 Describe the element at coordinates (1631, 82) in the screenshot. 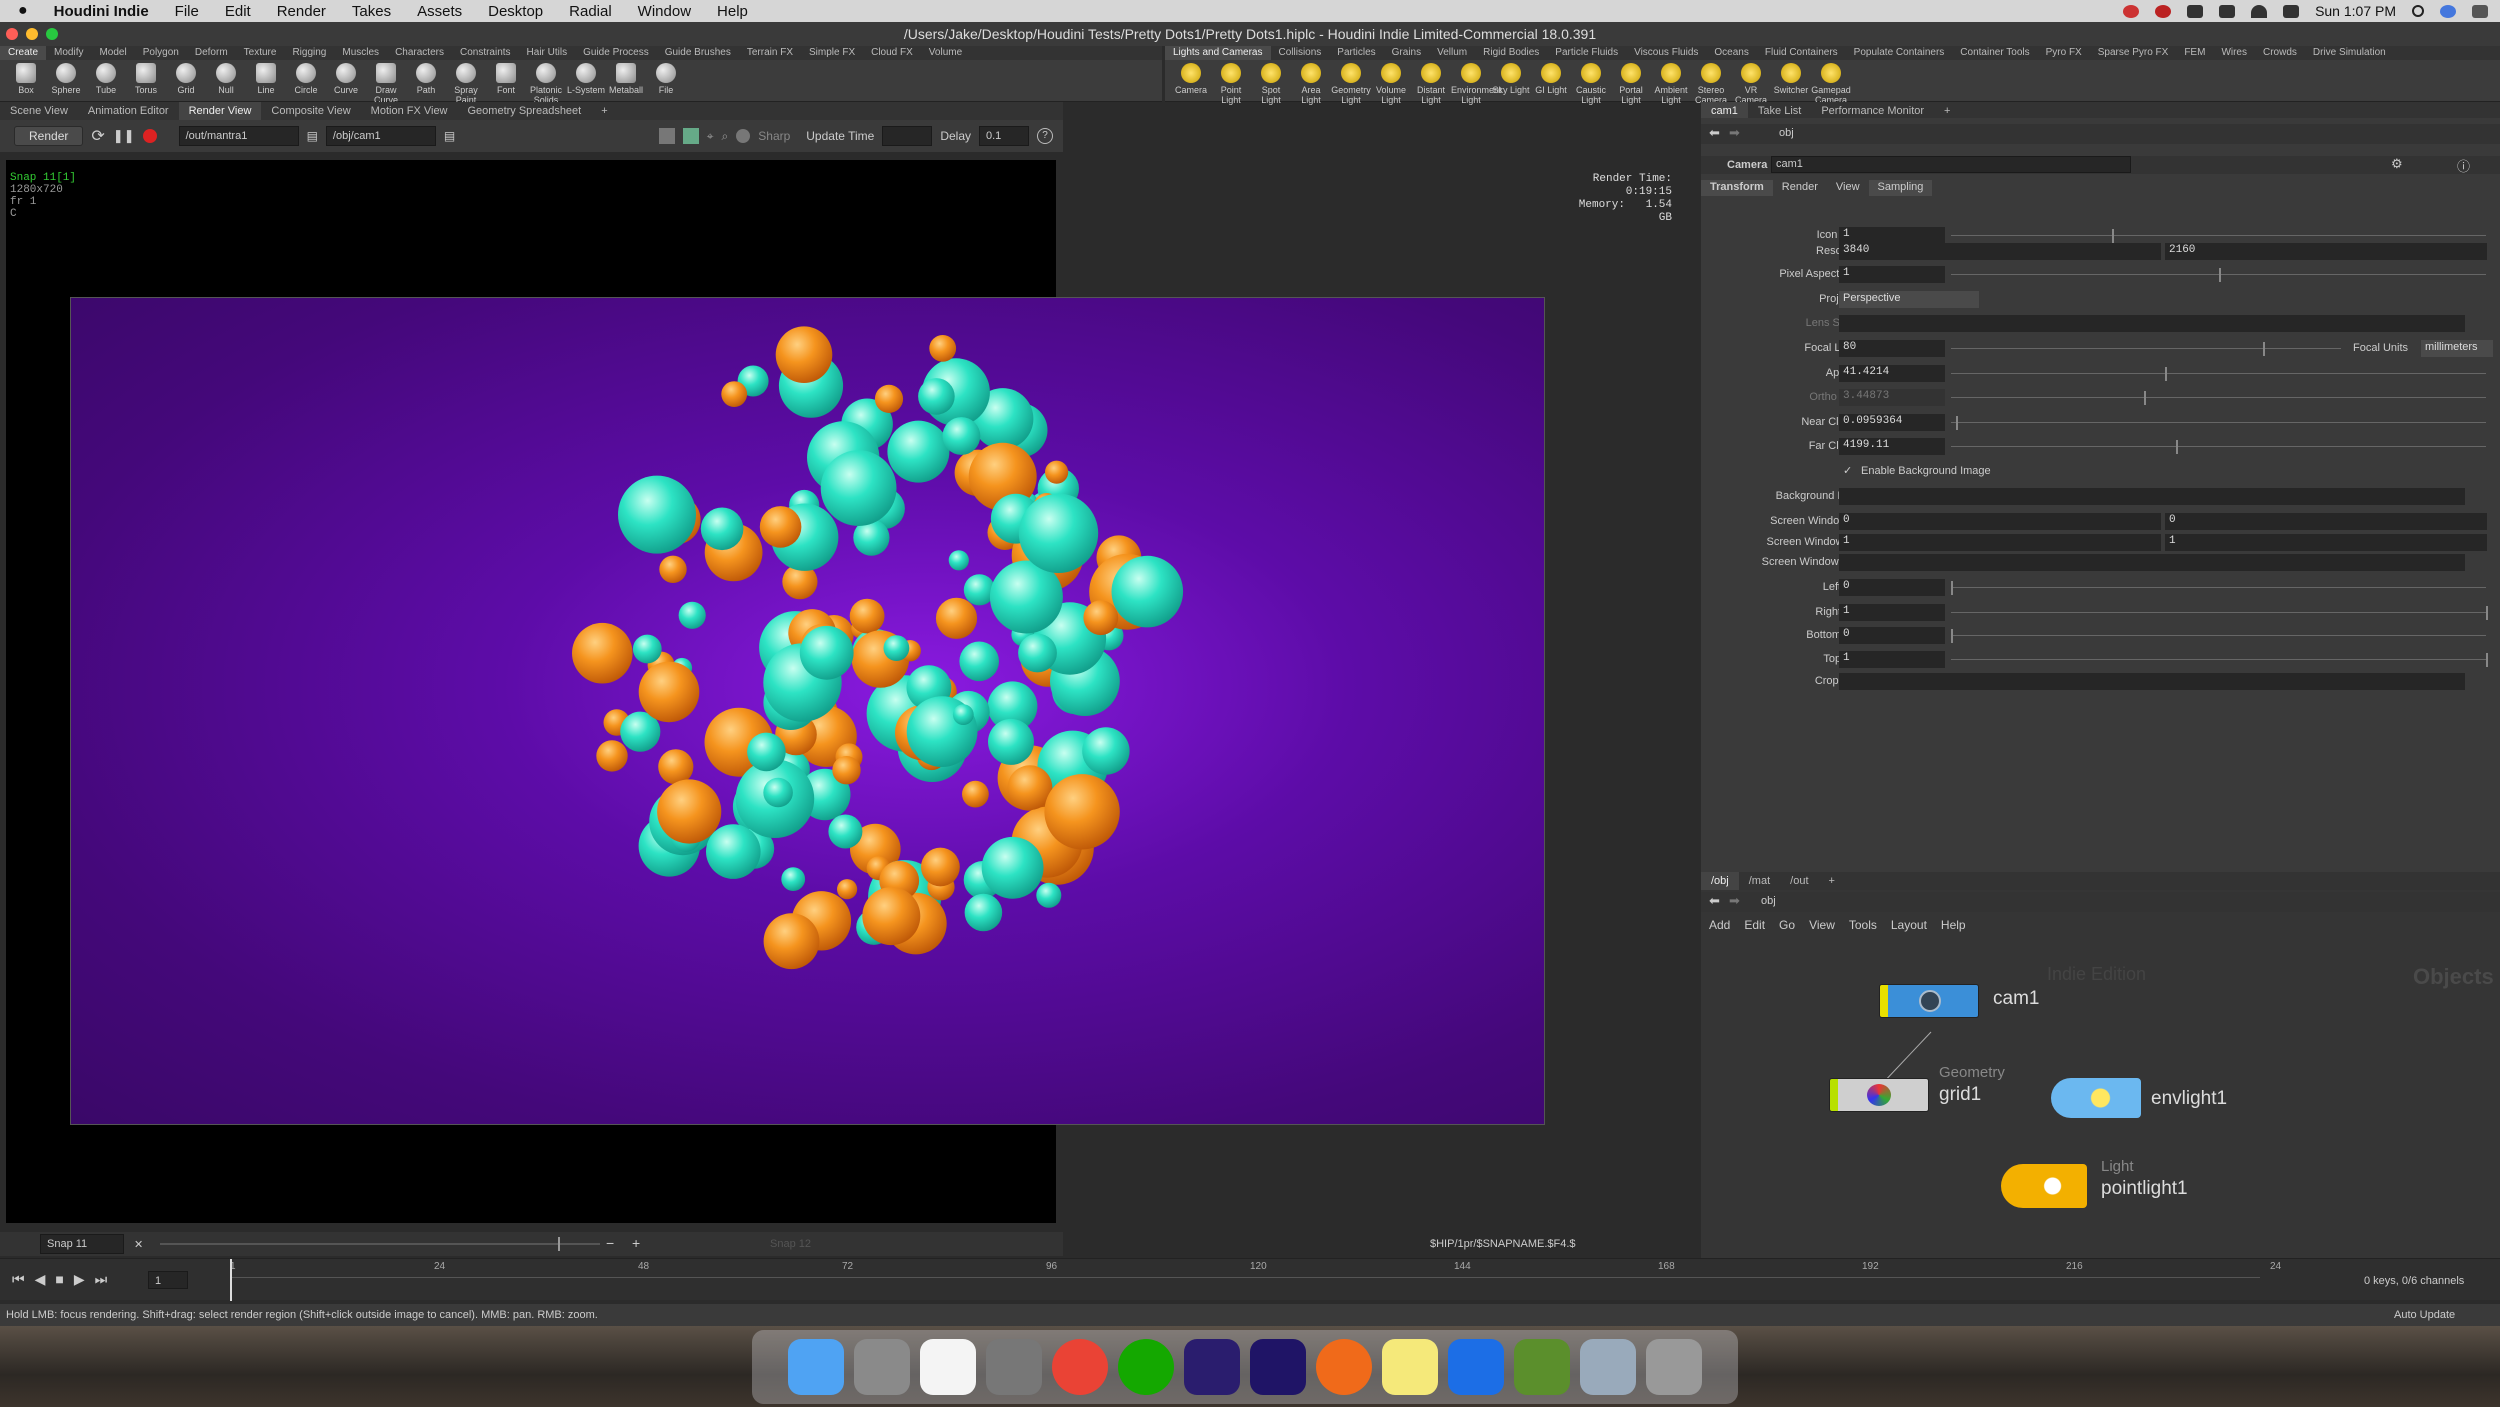

I see `tool-portal-light: Portal Light` at that location.